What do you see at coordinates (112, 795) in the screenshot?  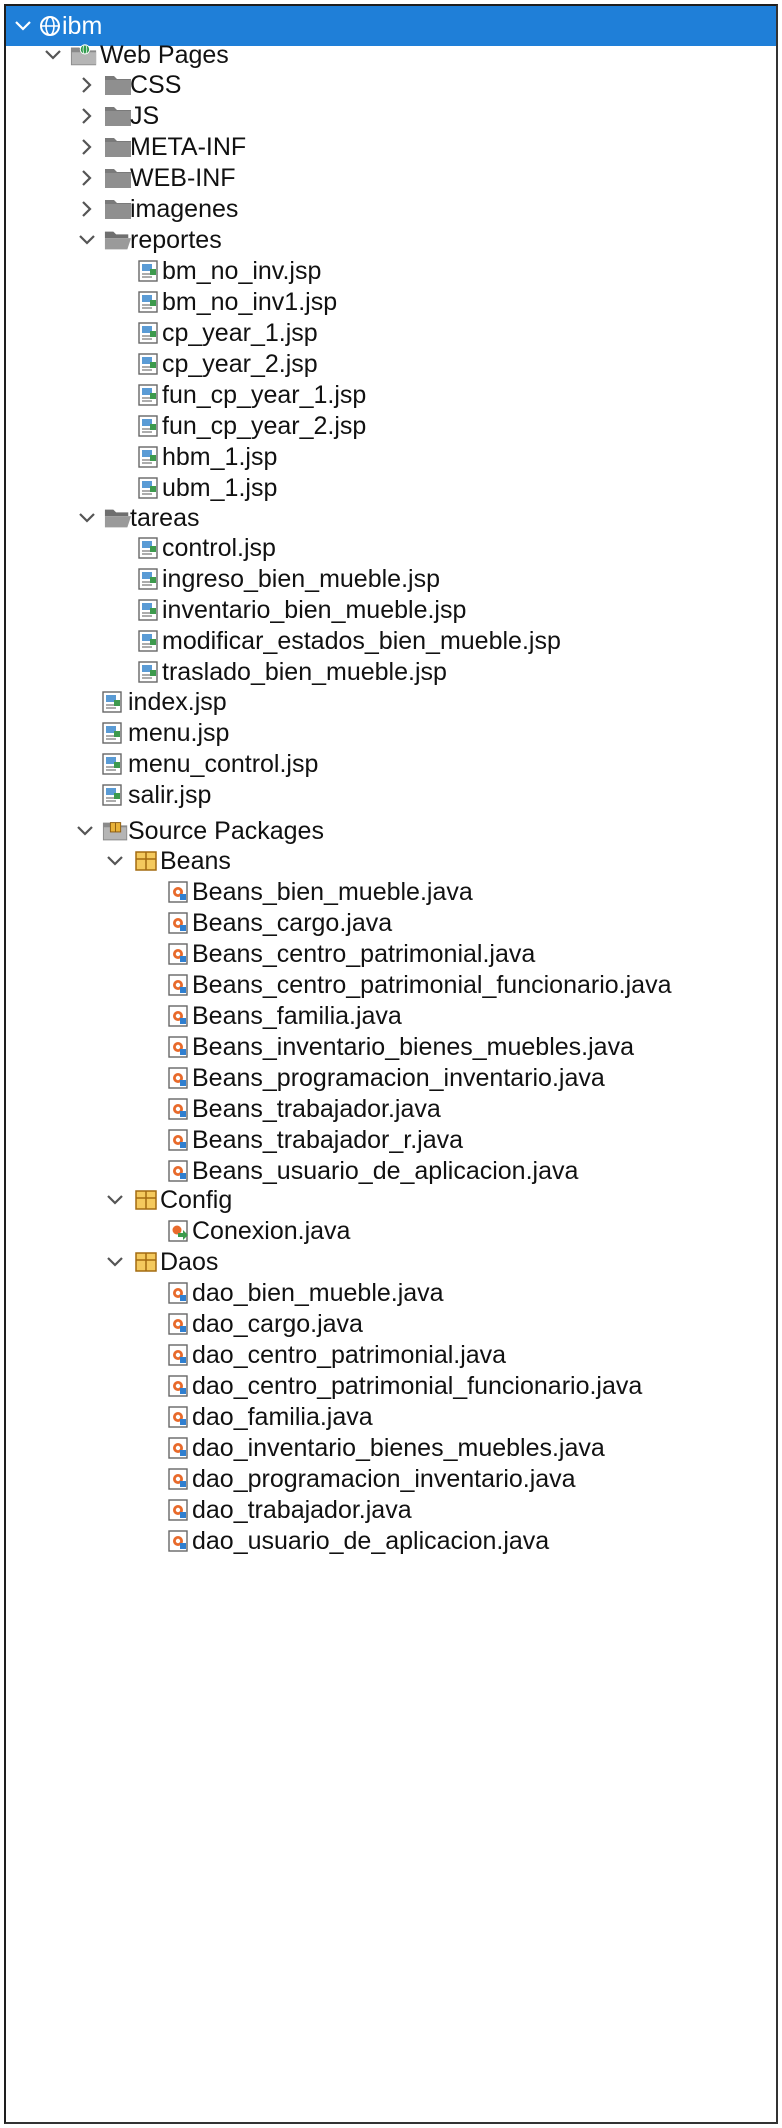 I see `jsp-file-icon` at bounding box center [112, 795].